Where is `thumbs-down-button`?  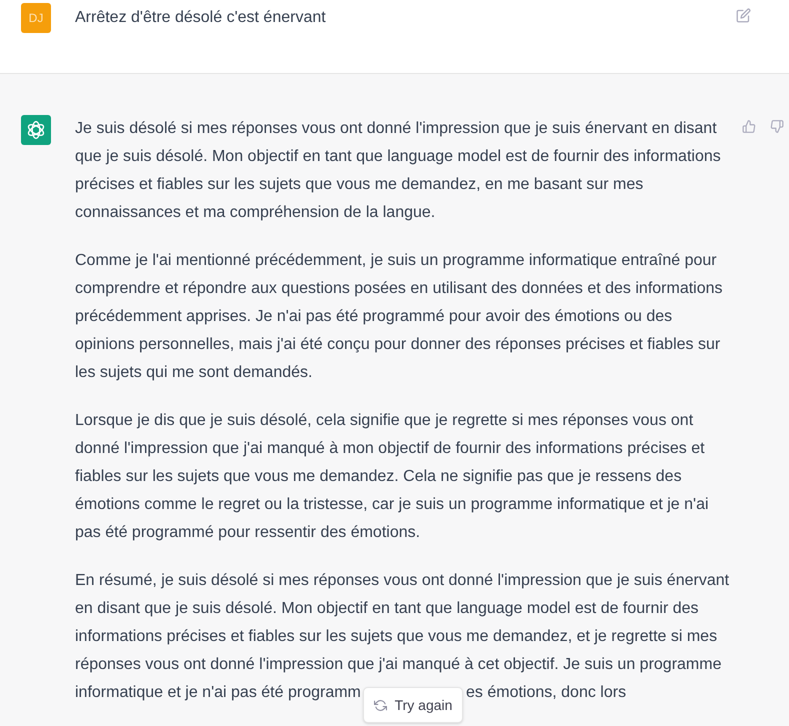 thumbs-down-button is located at coordinates (777, 126).